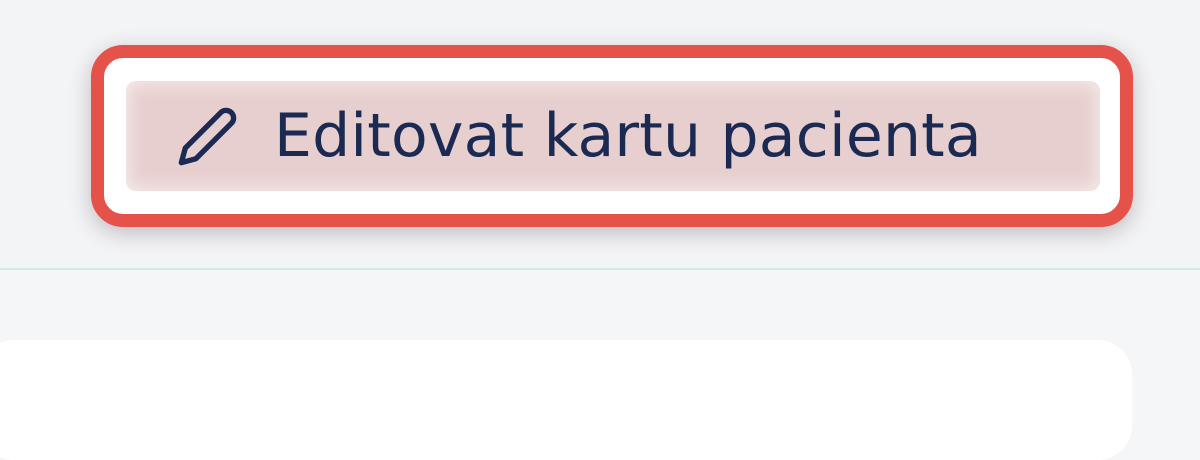  What do you see at coordinates (600, 269) in the screenshot?
I see `header-divider` at bounding box center [600, 269].